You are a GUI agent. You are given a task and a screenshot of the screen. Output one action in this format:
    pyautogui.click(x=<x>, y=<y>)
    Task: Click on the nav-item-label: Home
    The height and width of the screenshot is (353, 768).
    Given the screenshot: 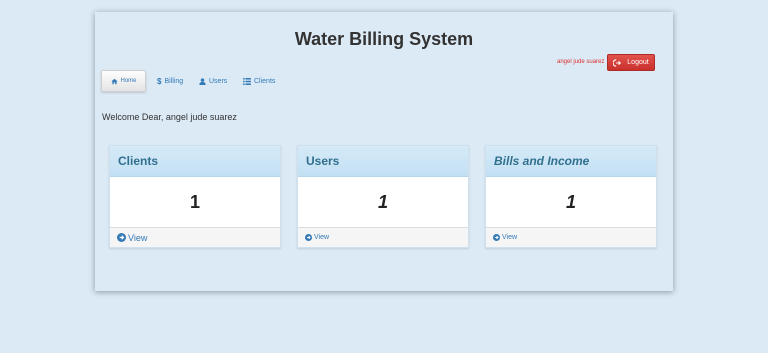 What is the action you would take?
    pyautogui.click(x=128, y=81)
    